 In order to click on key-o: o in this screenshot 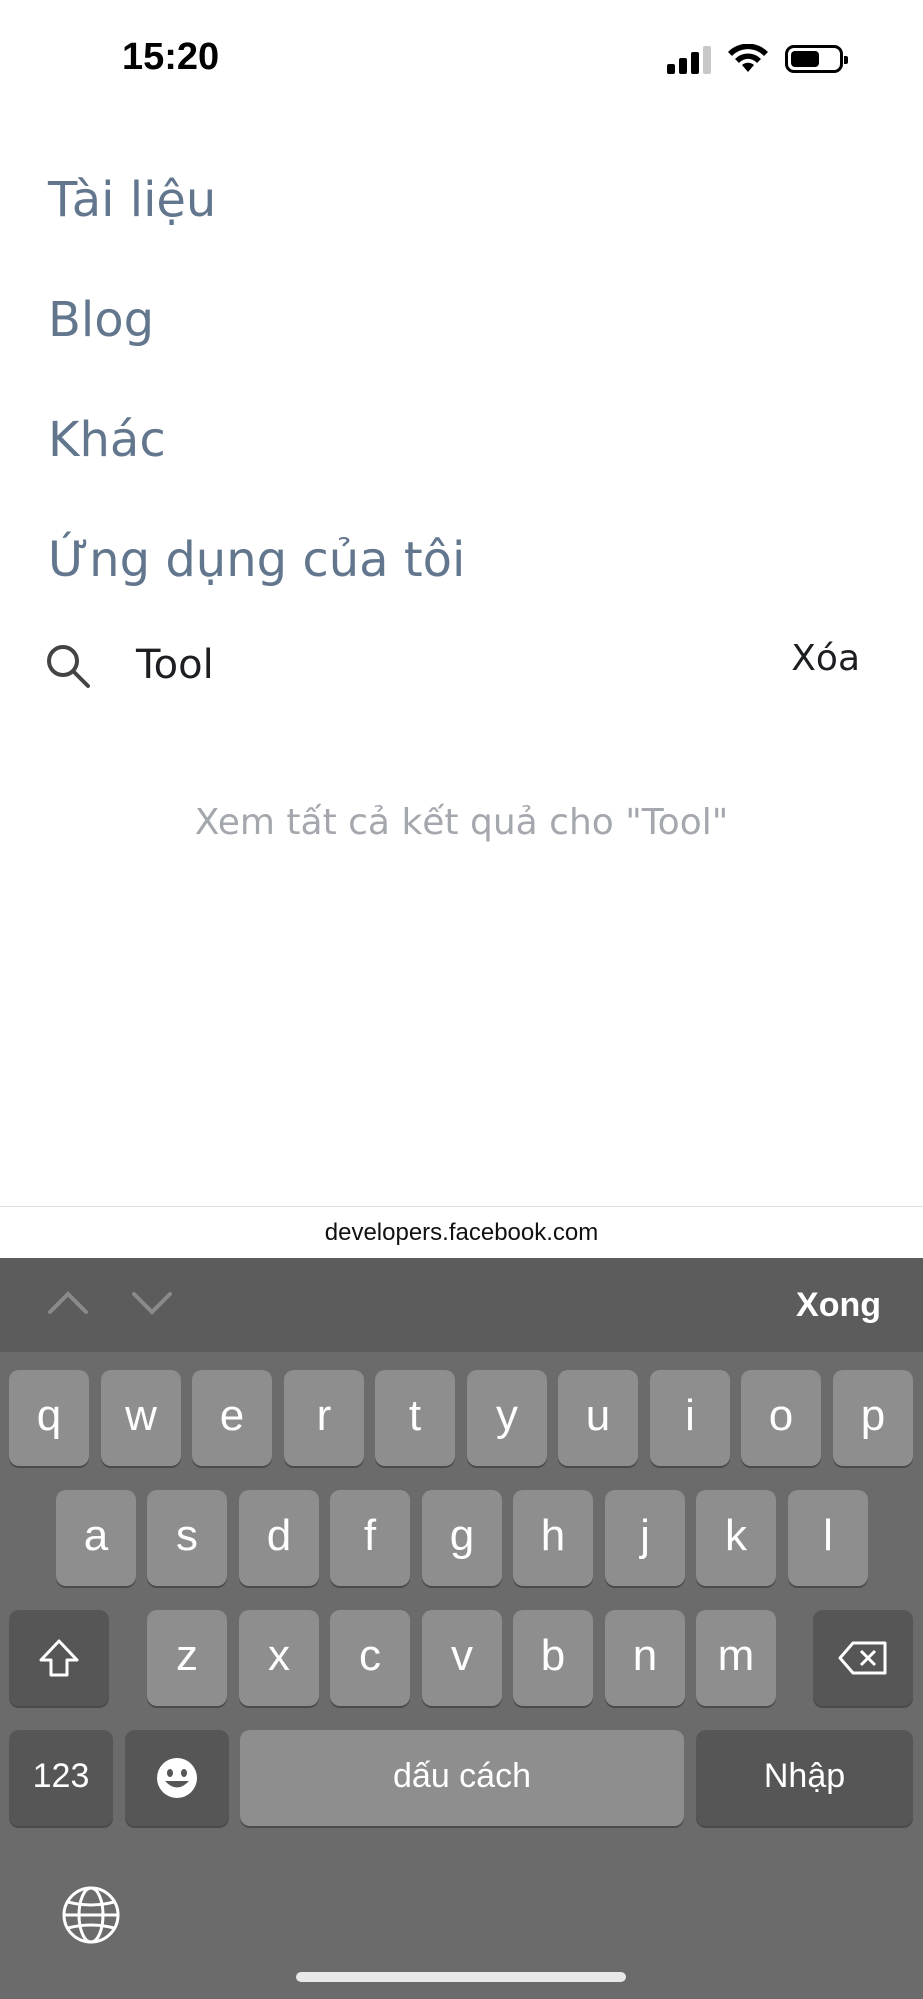, I will do `click(781, 1418)`.